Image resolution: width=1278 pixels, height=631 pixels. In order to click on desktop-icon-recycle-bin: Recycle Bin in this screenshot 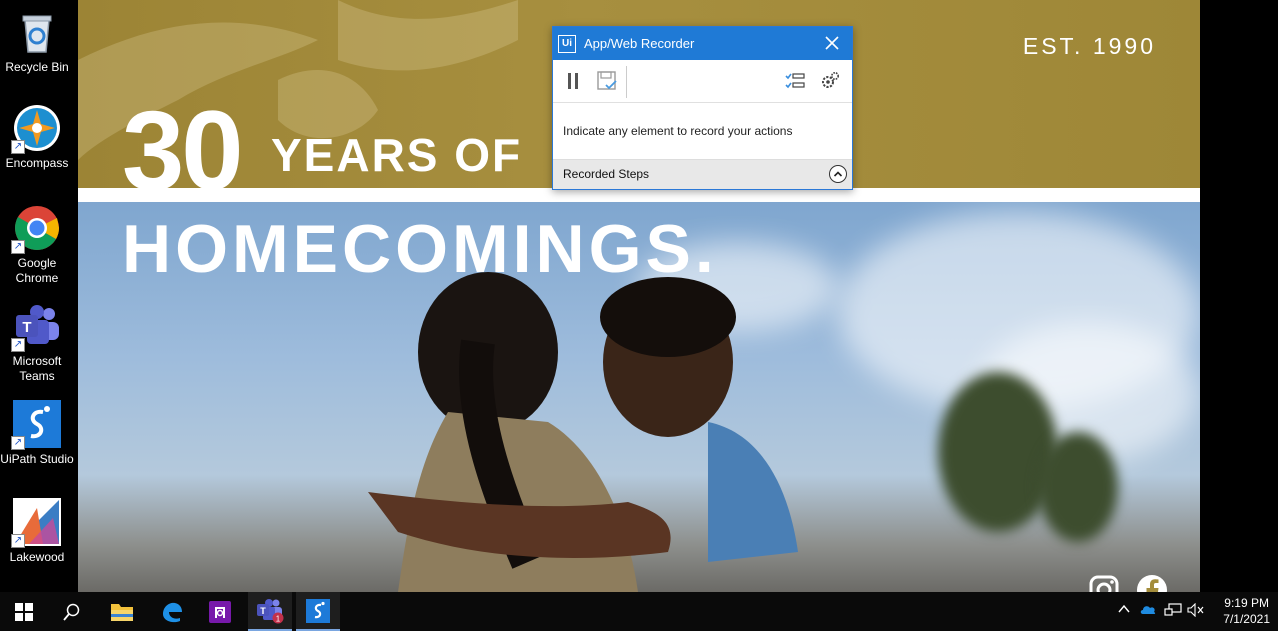, I will do `click(37, 41)`.